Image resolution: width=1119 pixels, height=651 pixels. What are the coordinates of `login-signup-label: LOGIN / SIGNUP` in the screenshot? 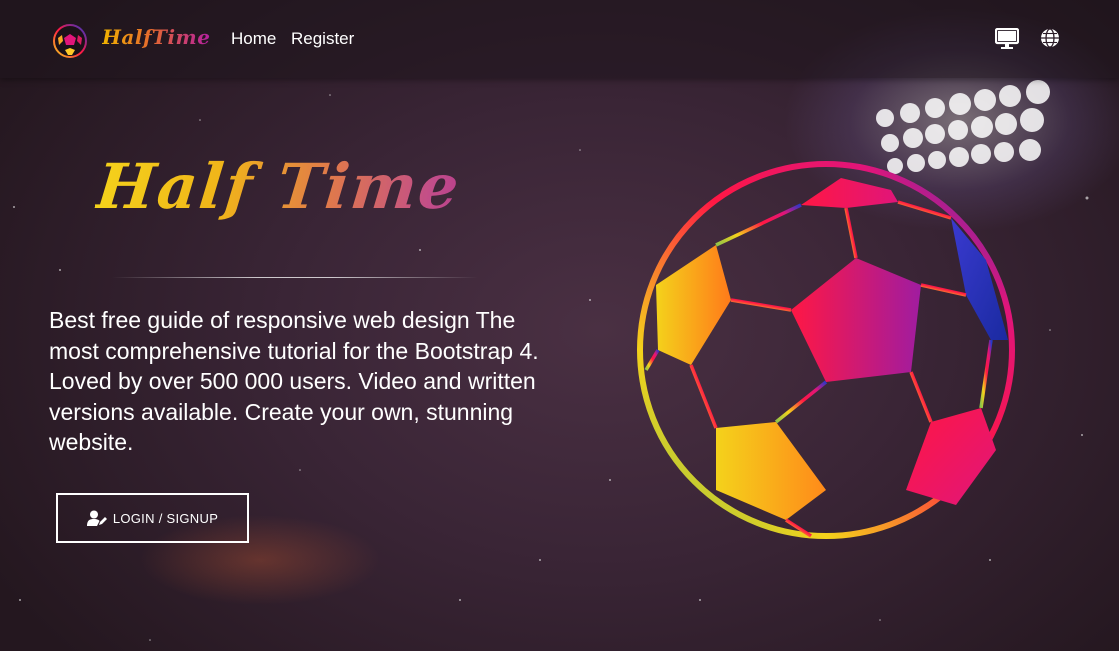 It's located at (165, 518).